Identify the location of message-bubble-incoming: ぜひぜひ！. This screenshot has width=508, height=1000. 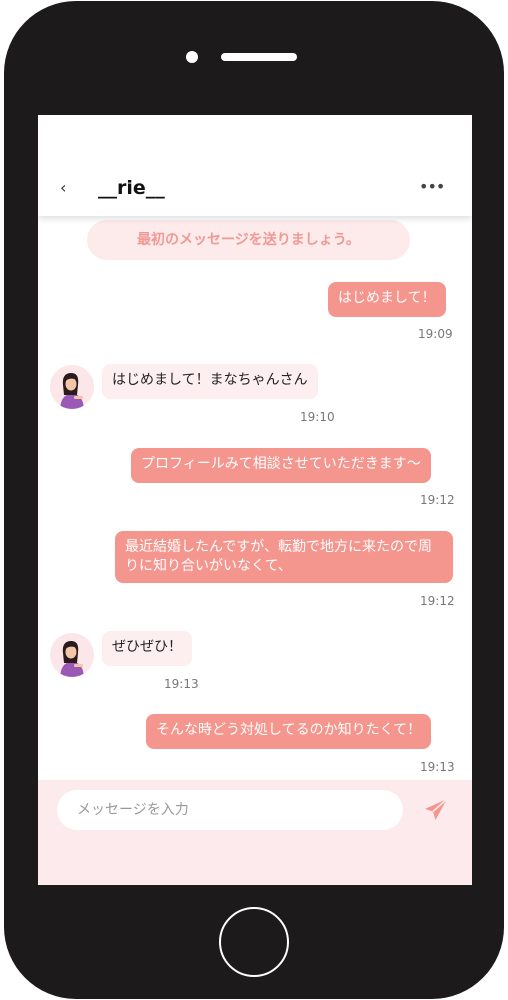
(147, 648).